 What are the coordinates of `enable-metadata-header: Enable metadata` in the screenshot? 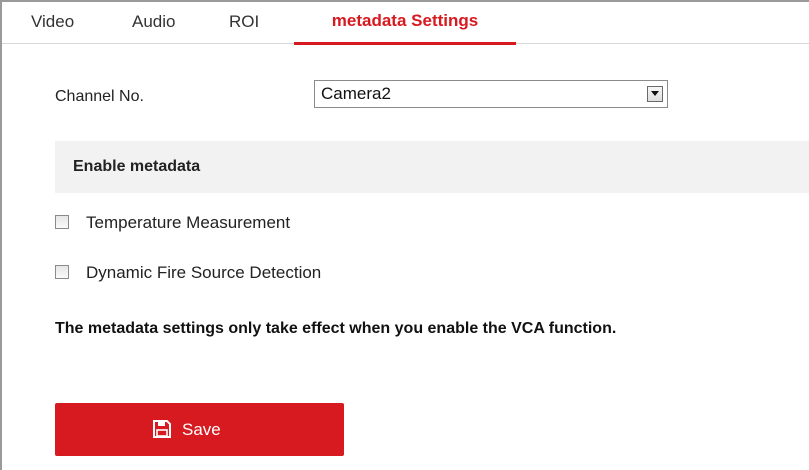 It's located at (432, 167).